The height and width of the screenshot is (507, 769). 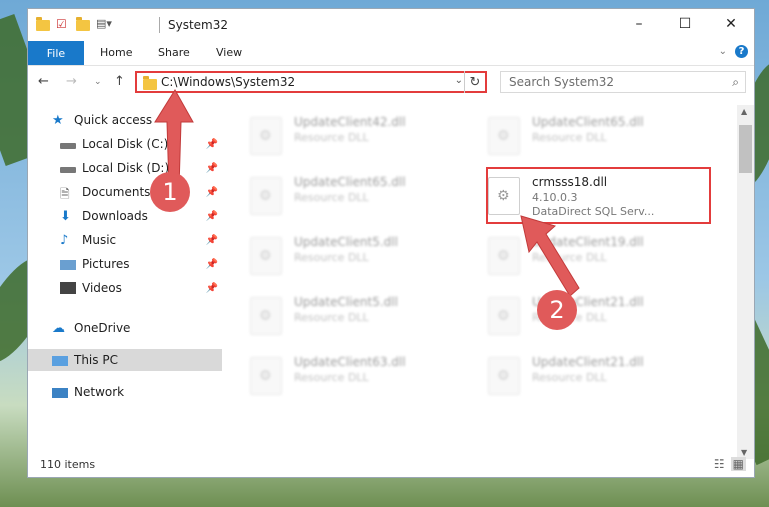 I want to click on window-controls: – ☐ ✕, so click(x=685, y=24).